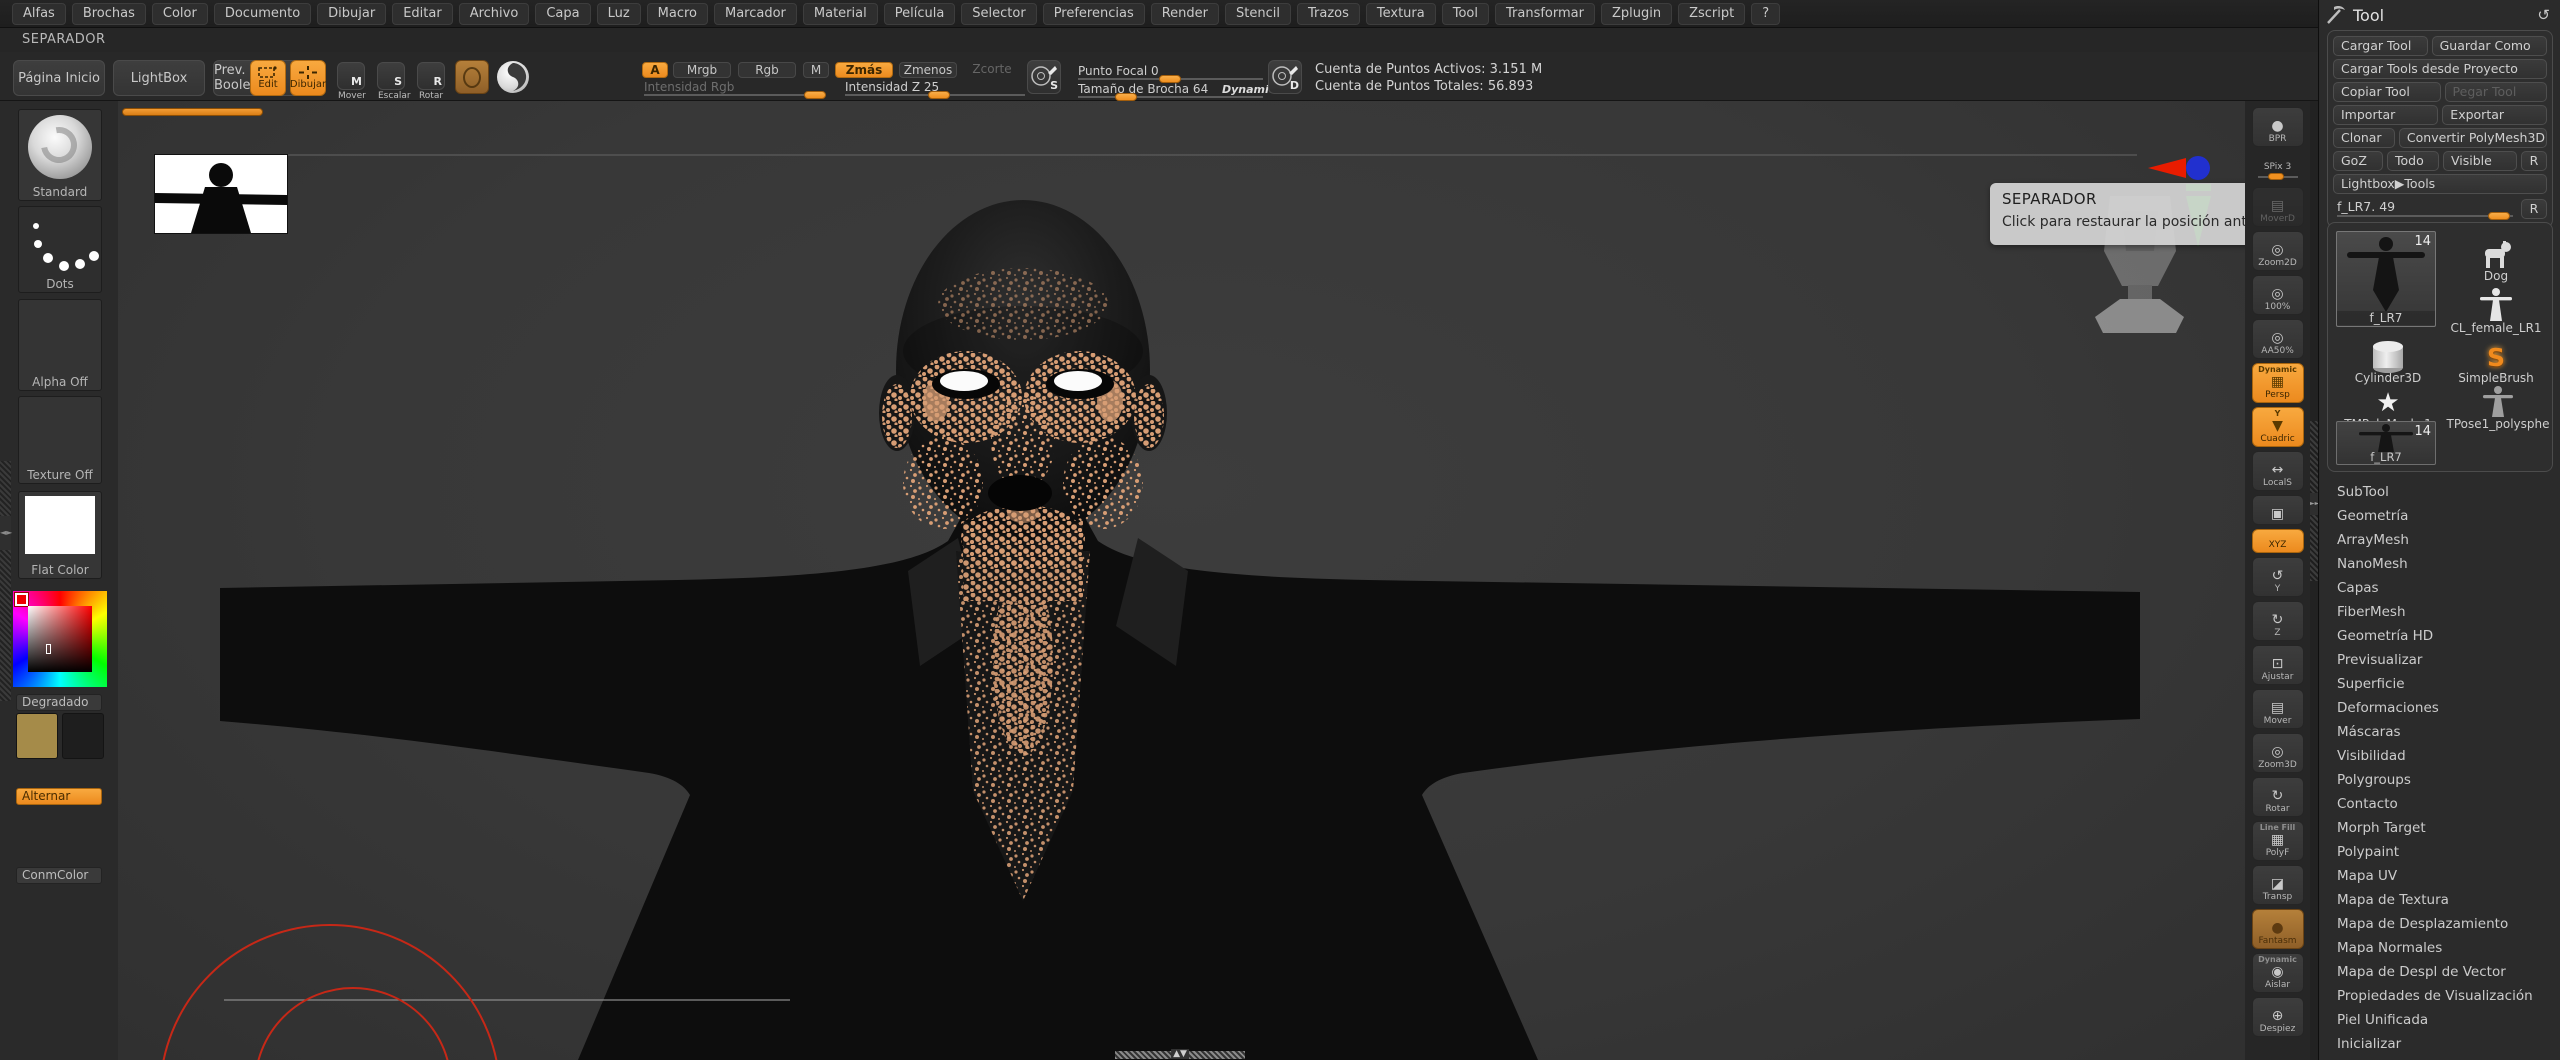 The image size is (2560, 1060). I want to click on axis-z-dot, so click(2198, 168).